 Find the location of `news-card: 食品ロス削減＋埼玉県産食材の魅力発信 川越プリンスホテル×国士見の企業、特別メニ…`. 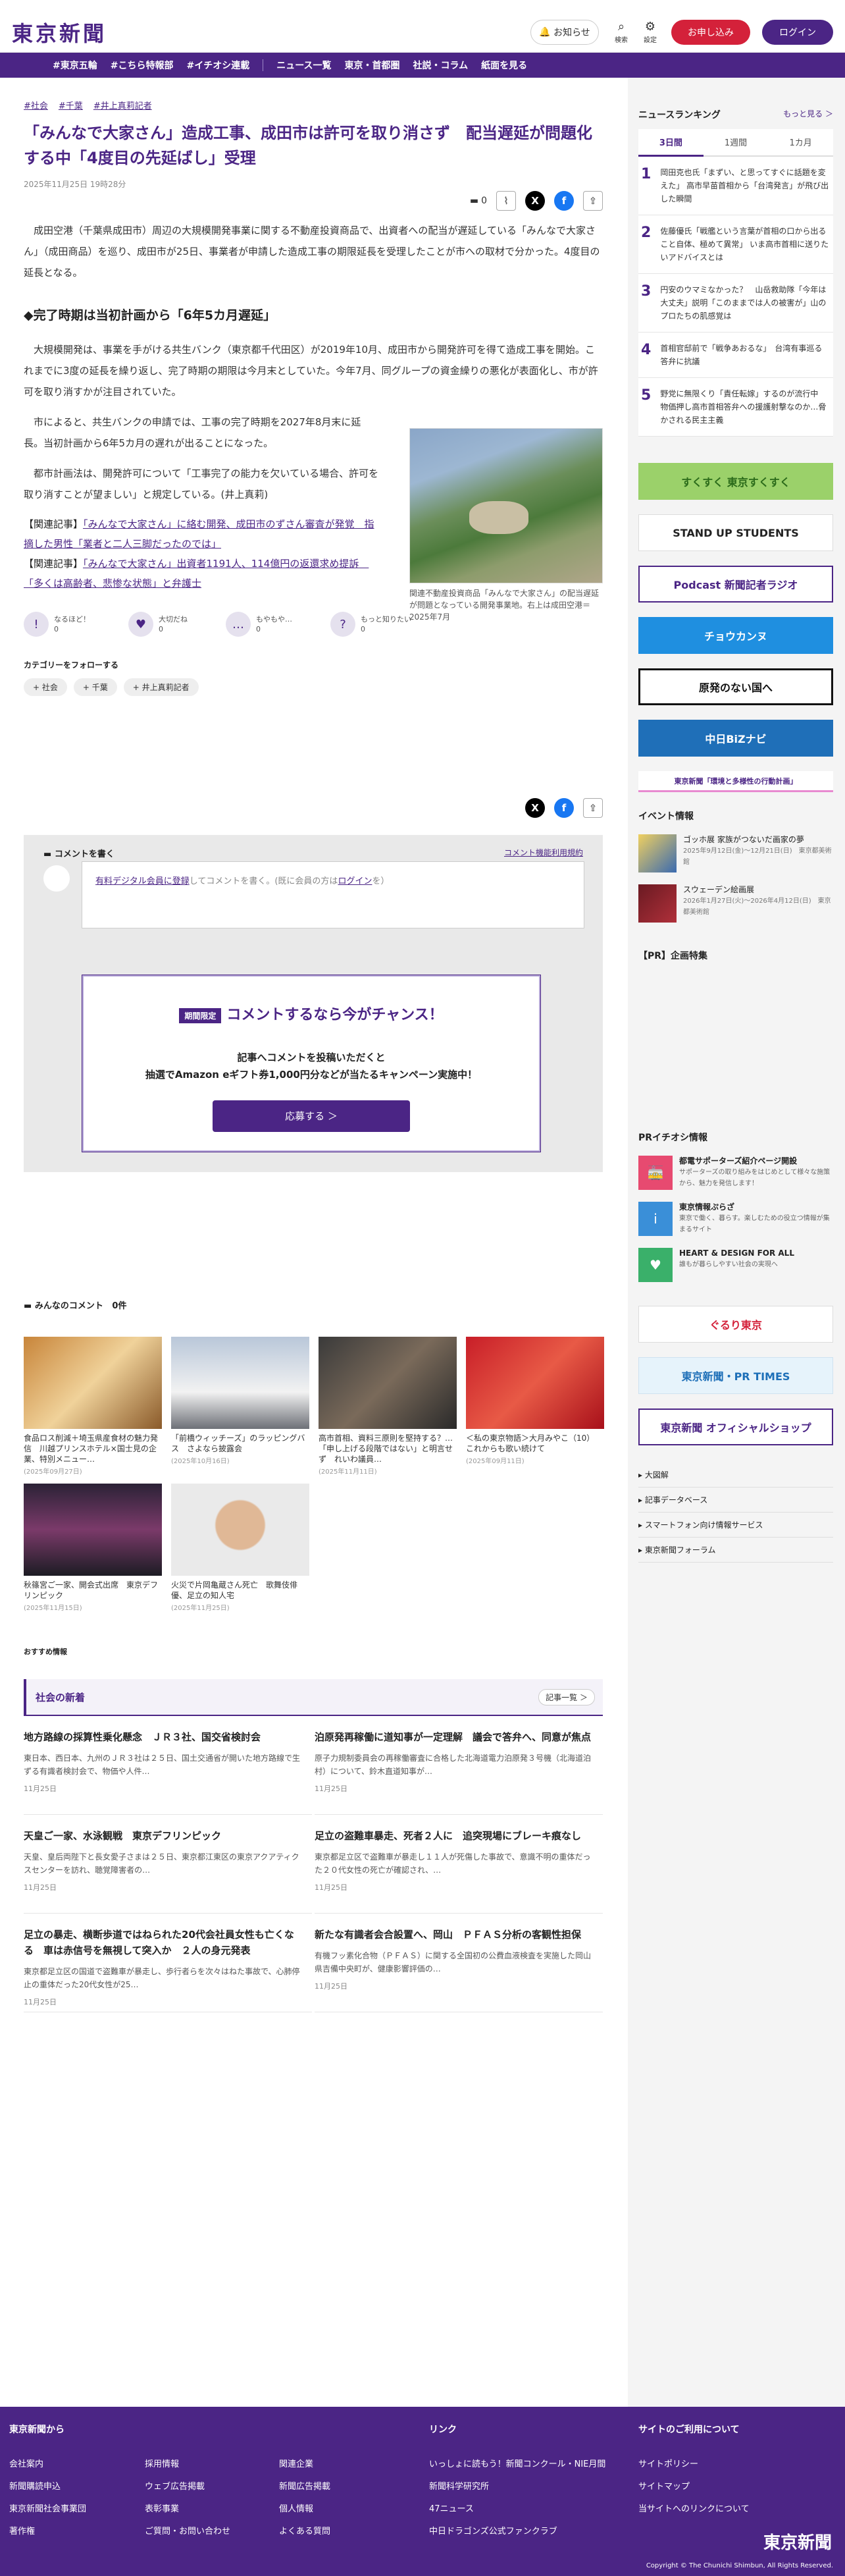

news-card: 食品ロス削減＋埼玉県産食材の魅力発信 川越プリンスホテル×国士見の企業、特別メニ… is located at coordinates (93, 1406).